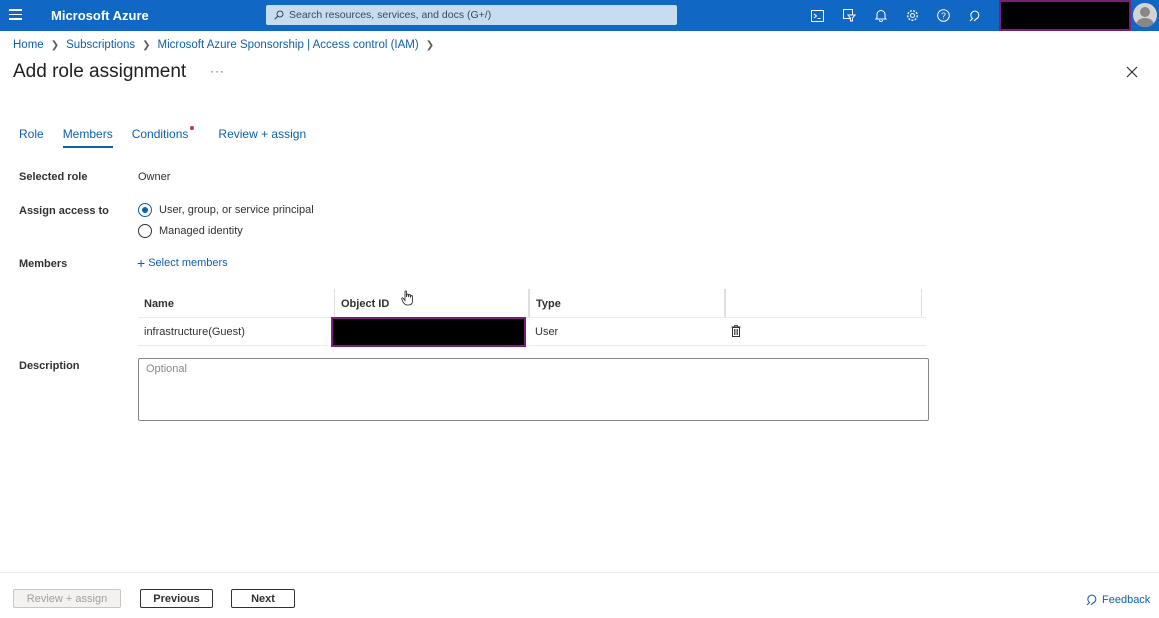 The height and width of the screenshot is (618, 1159). Describe the element at coordinates (431, 303) in the screenshot. I see `column-header-object-id: Object ID` at that location.